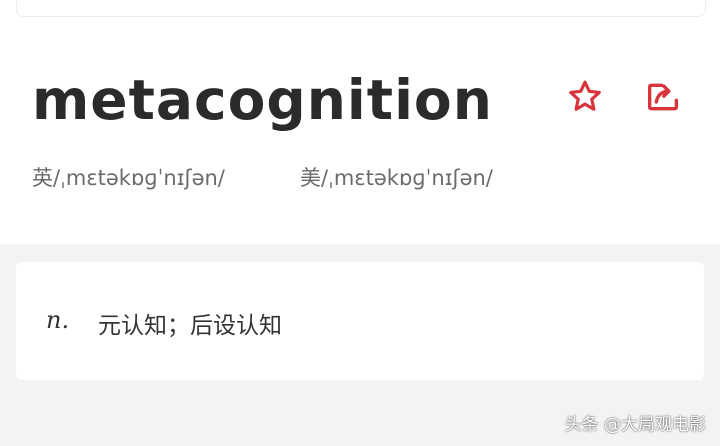  I want to click on star-icon, so click(585, 99).